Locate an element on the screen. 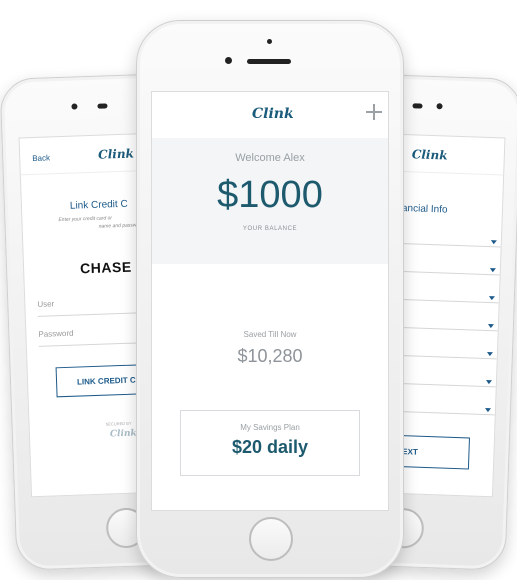 The width and height of the screenshot is (517, 580). back-link: Back is located at coordinates (41, 158).